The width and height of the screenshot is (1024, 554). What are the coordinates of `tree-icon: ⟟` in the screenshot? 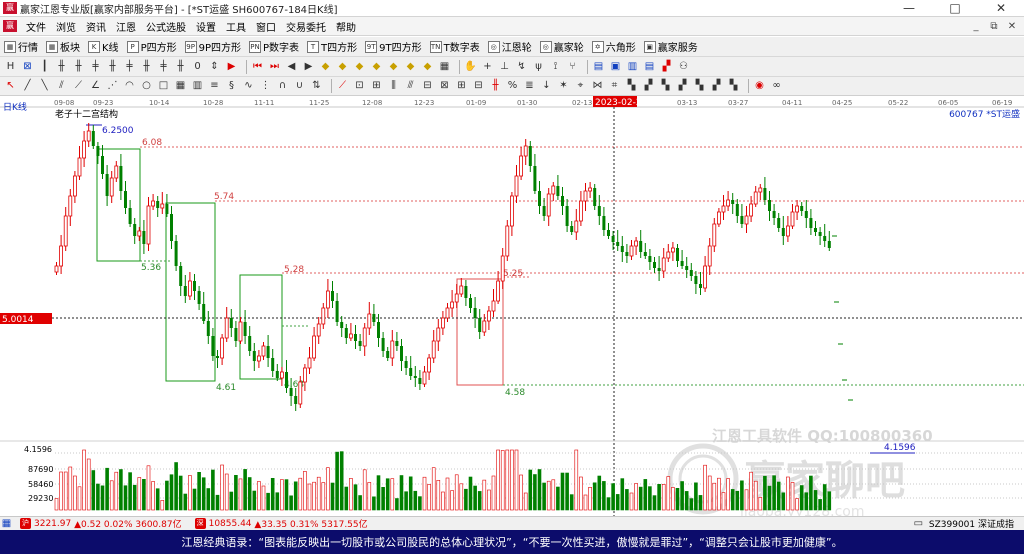 It's located at (555, 67).